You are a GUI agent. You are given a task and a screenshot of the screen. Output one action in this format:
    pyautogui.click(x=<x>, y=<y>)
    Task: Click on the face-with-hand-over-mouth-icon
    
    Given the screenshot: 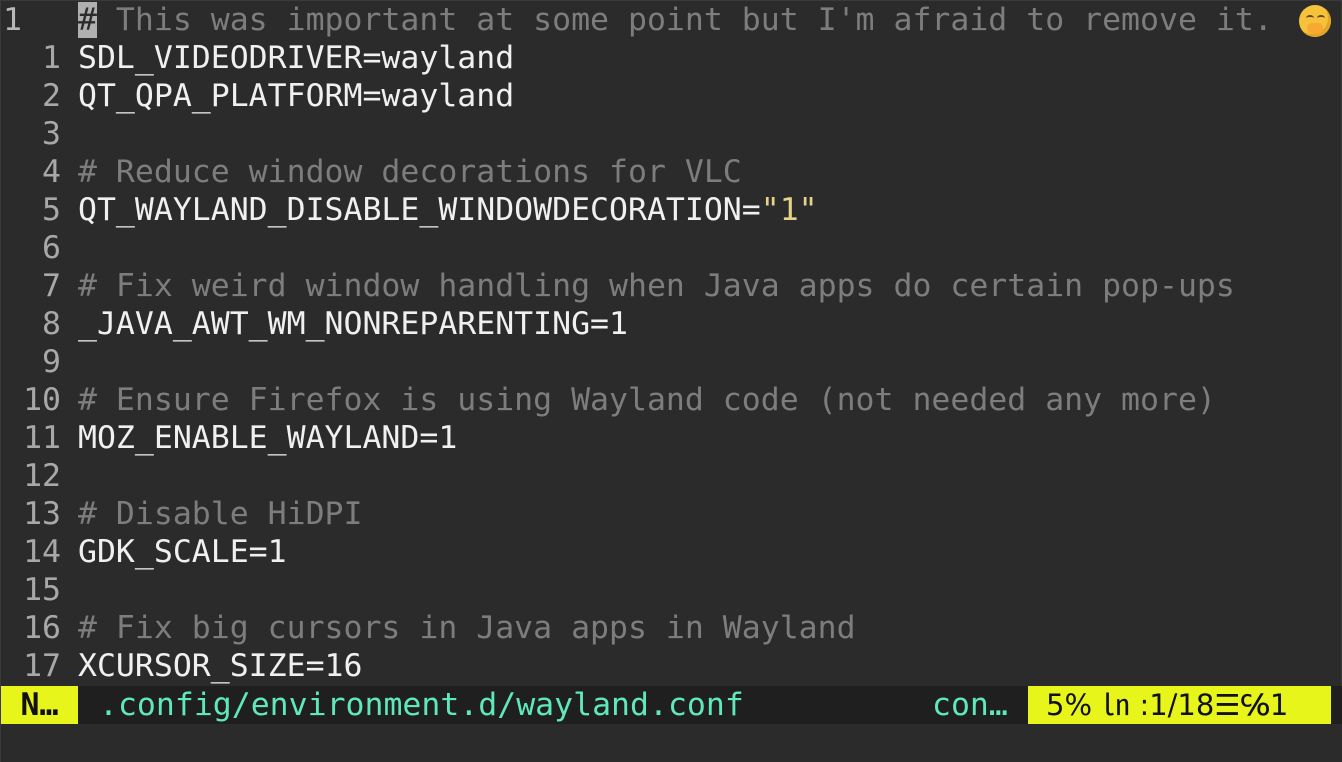 What is the action you would take?
    pyautogui.click(x=1315, y=21)
    